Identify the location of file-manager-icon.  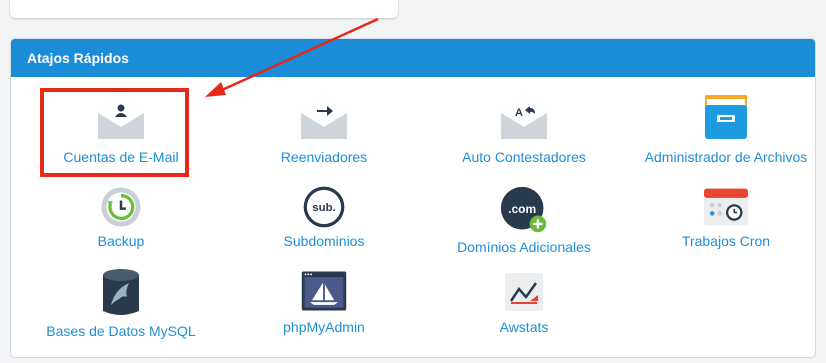
(726, 117).